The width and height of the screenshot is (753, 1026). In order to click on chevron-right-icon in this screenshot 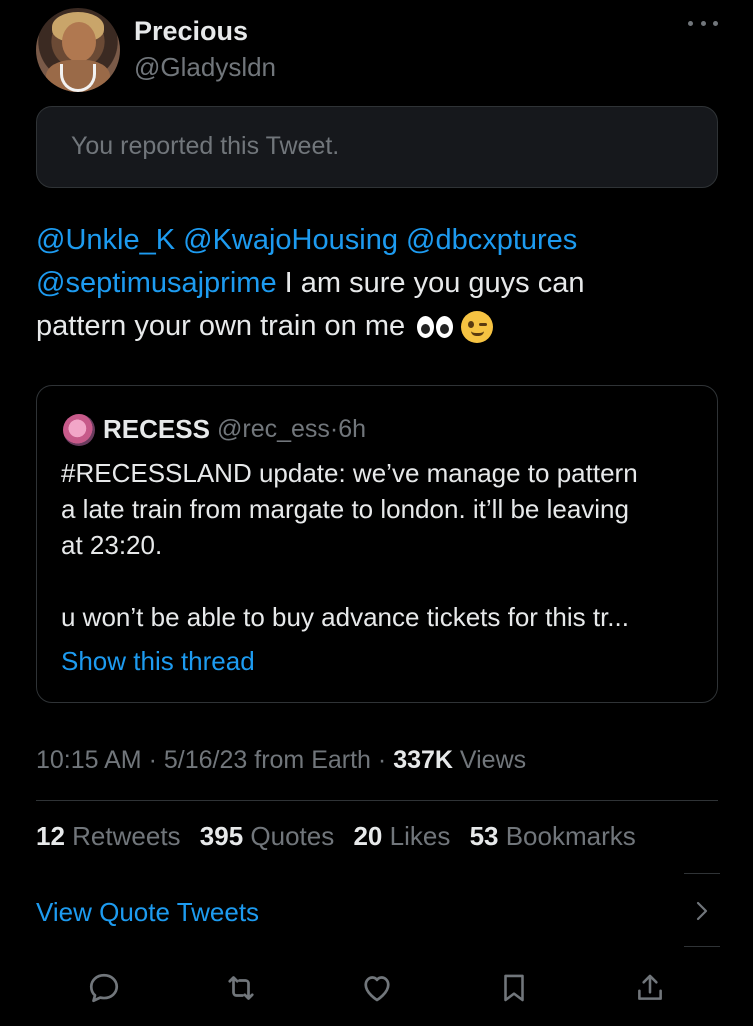, I will do `click(702, 910)`.